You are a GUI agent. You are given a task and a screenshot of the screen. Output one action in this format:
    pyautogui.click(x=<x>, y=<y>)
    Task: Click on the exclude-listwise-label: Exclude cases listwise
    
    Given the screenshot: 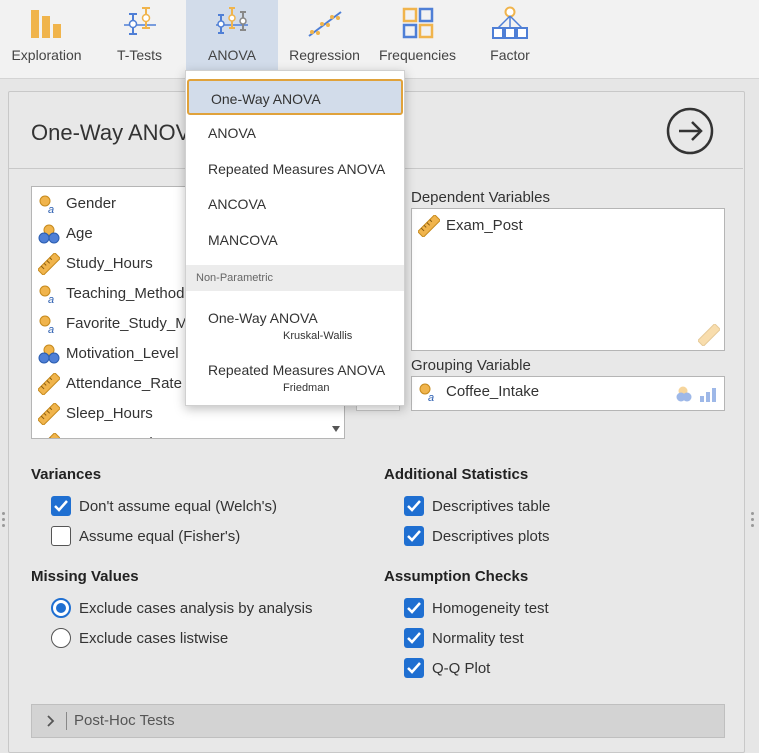 What is the action you would take?
    pyautogui.click(x=154, y=638)
    